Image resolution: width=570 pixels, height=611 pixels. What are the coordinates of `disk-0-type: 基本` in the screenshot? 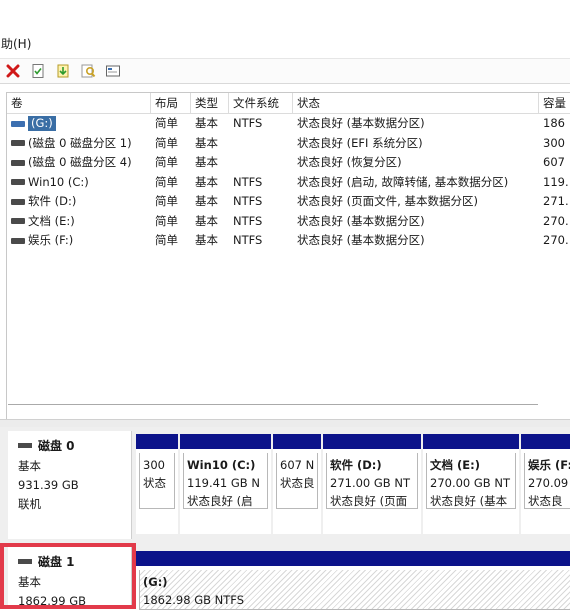 It's located at (29, 466).